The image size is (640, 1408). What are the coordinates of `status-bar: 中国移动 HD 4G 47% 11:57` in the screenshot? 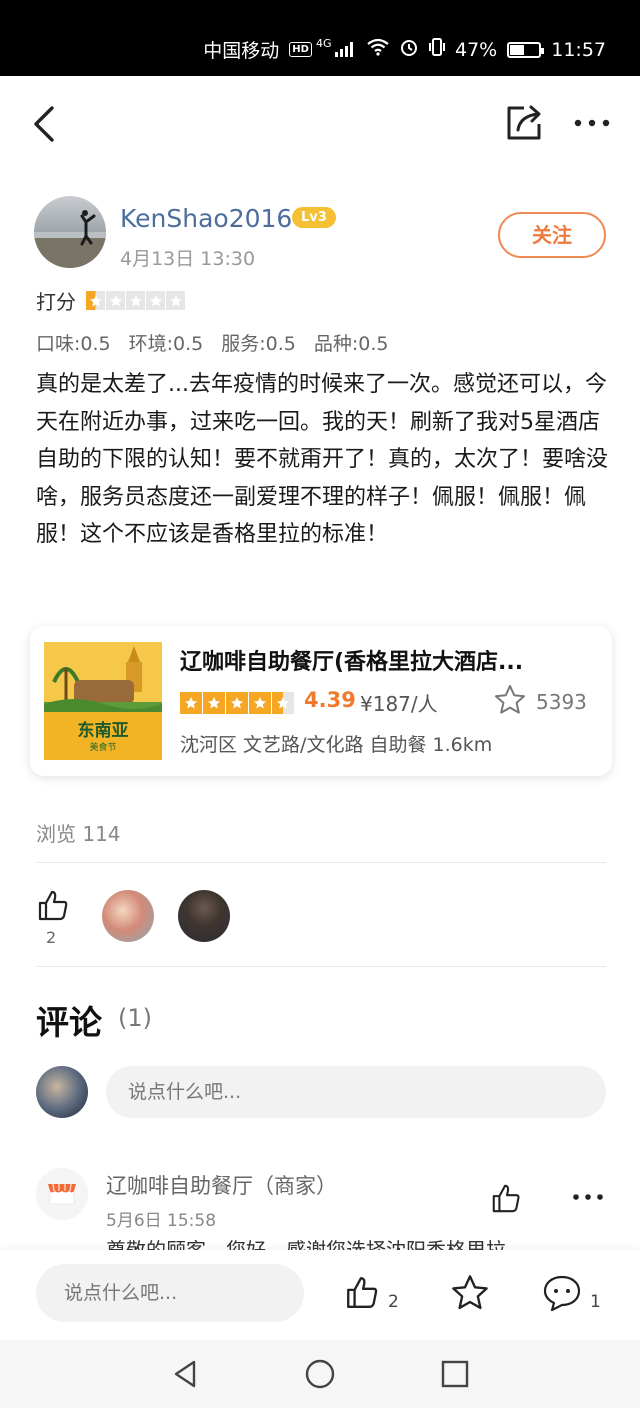 It's located at (320, 38).